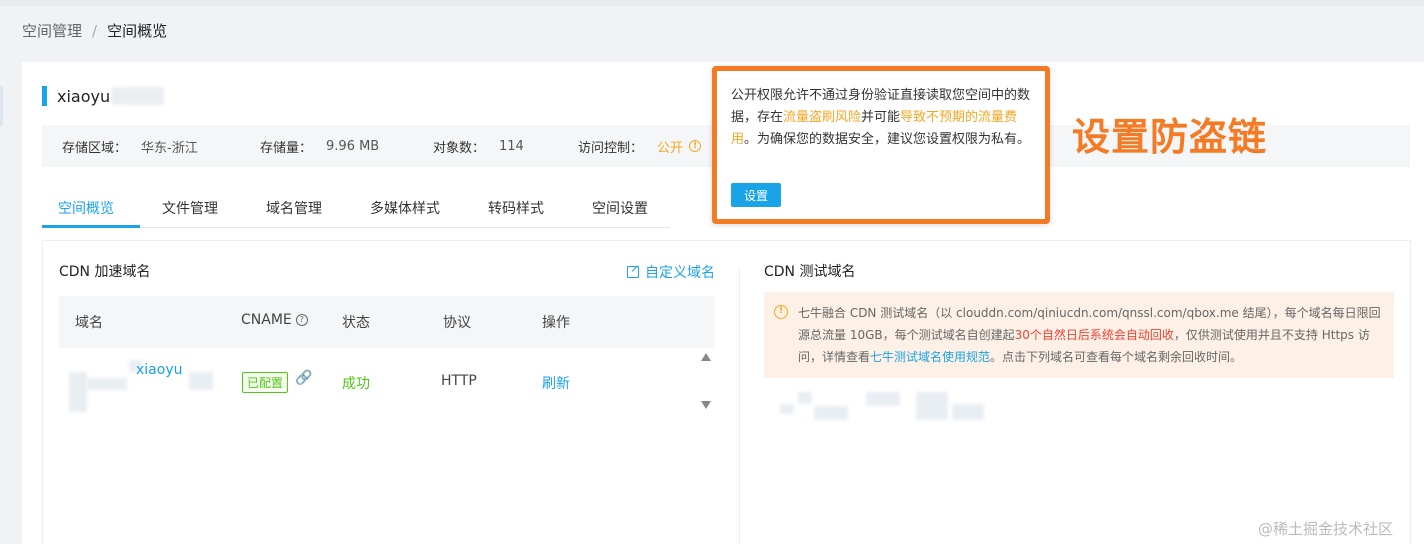 Image resolution: width=1424 pixels, height=544 pixels. I want to click on col-cname: CNAME?, so click(274, 320).